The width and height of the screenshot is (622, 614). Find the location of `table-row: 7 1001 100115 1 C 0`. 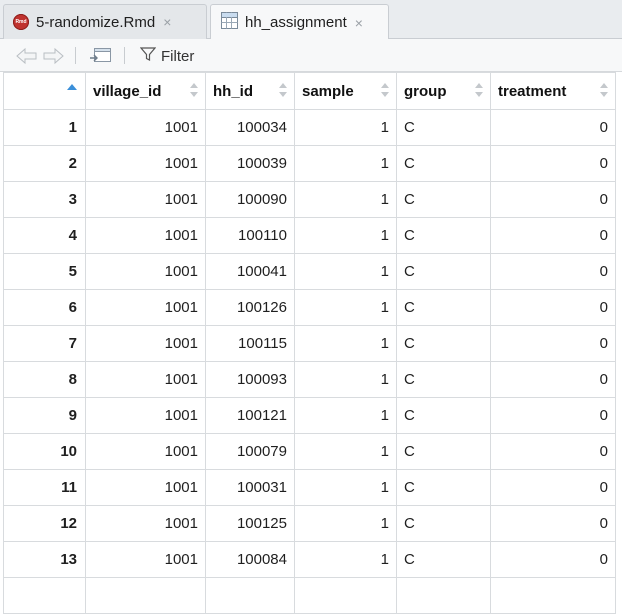

table-row: 7 1001 100115 1 C 0 is located at coordinates (309, 343).